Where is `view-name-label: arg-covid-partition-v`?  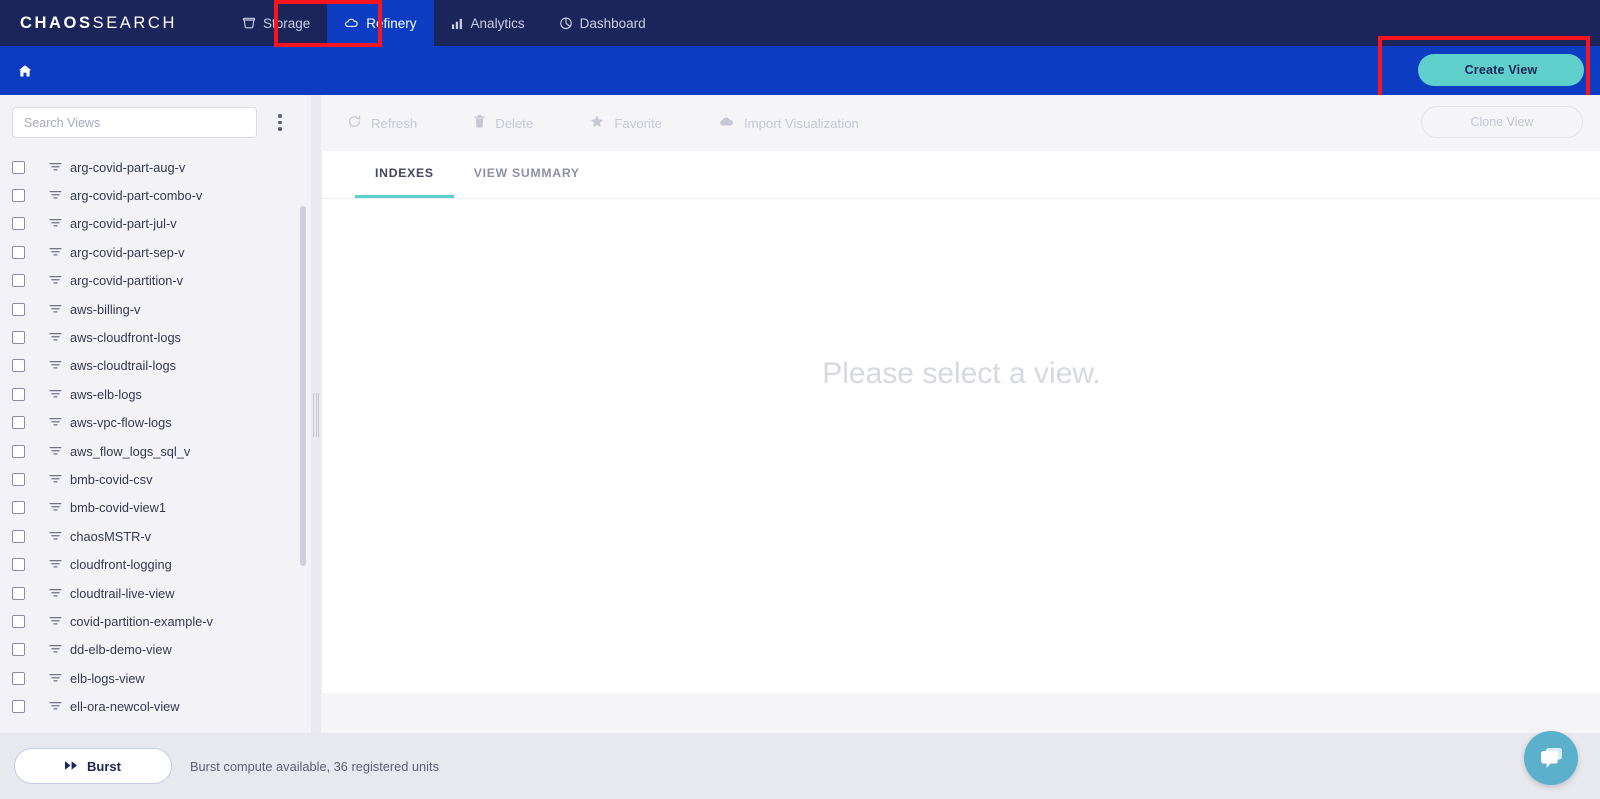
view-name-label: arg-covid-partition-v is located at coordinates (127, 281).